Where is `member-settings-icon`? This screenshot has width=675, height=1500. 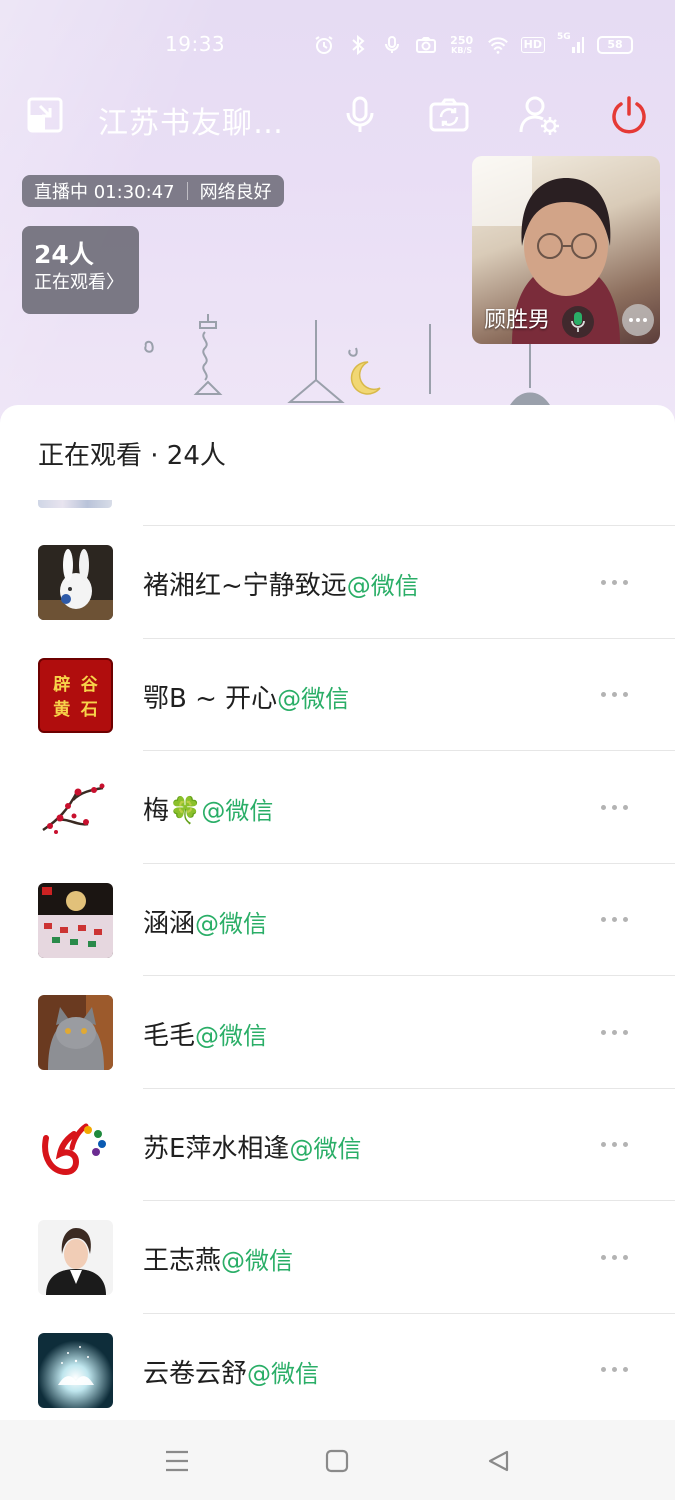
member-settings-icon is located at coordinates (539, 115).